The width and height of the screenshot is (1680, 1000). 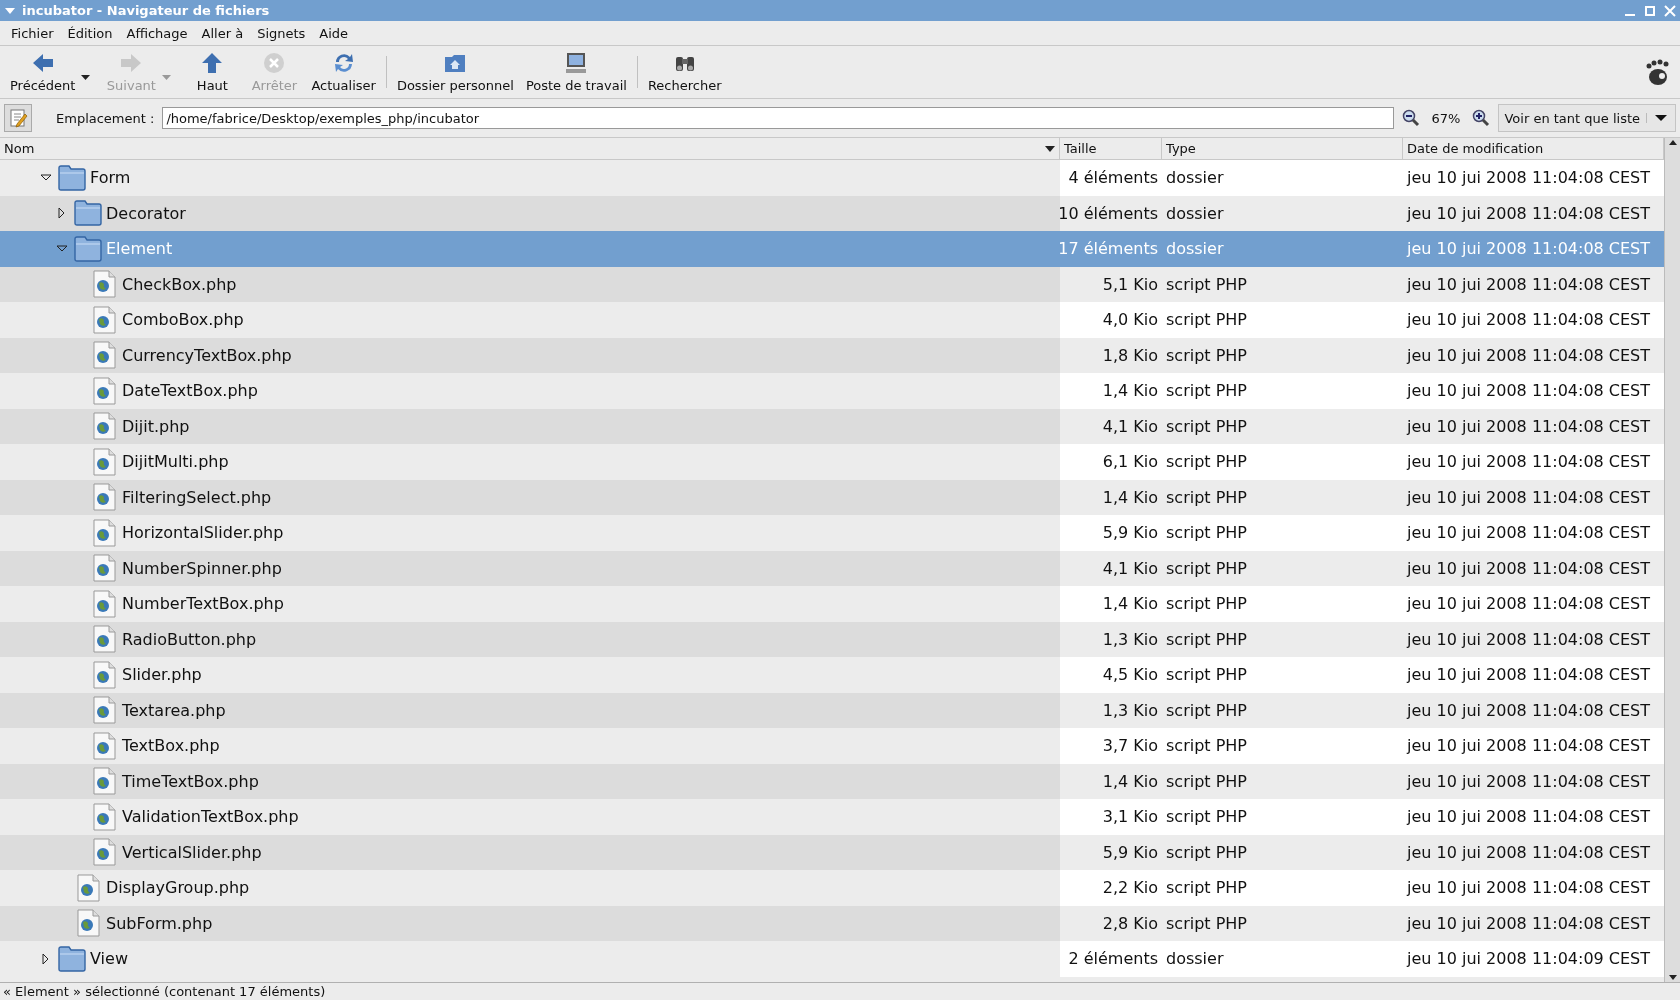 What do you see at coordinates (455, 72) in the screenshot?
I see `toolbar-button: Dossier personnel` at bounding box center [455, 72].